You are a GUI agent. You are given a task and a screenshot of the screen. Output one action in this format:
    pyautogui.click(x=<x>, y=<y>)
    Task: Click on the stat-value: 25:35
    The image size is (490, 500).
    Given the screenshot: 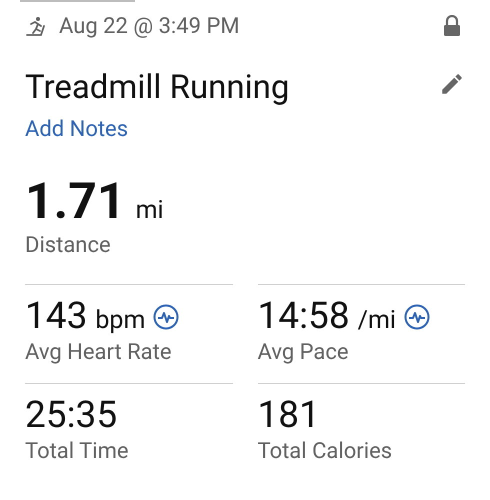 What is the action you would take?
    pyautogui.click(x=71, y=416)
    